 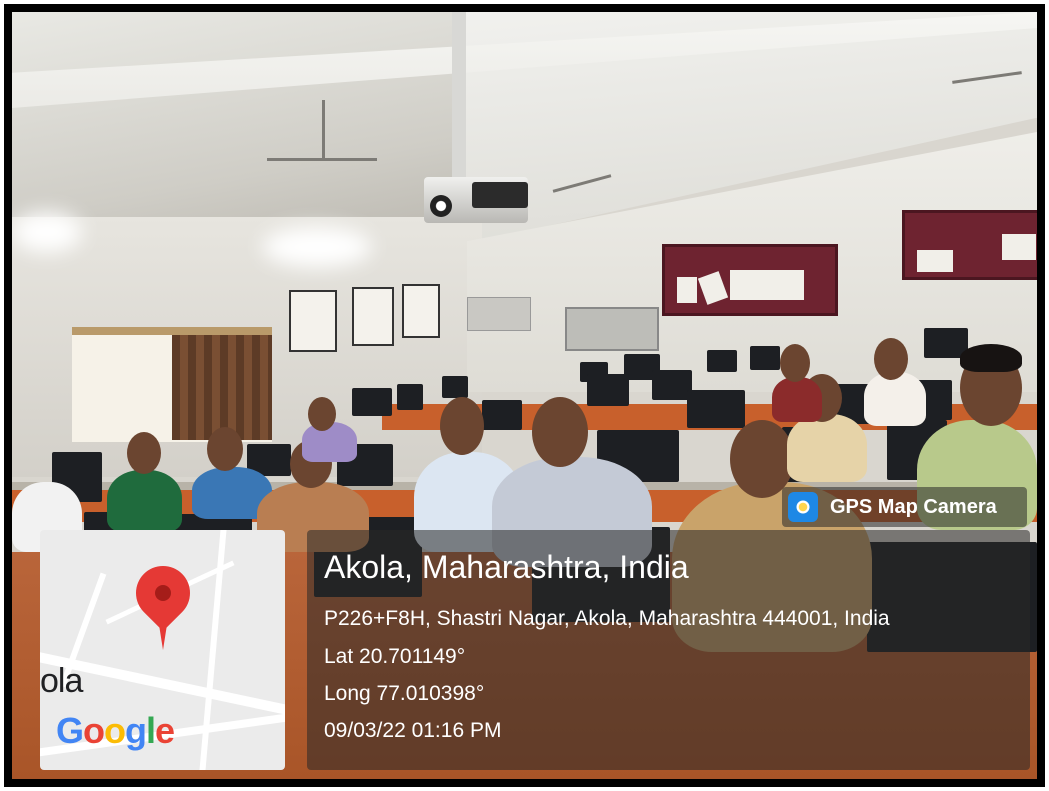 I want to click on projector-mount, so click(x=459, y=97).